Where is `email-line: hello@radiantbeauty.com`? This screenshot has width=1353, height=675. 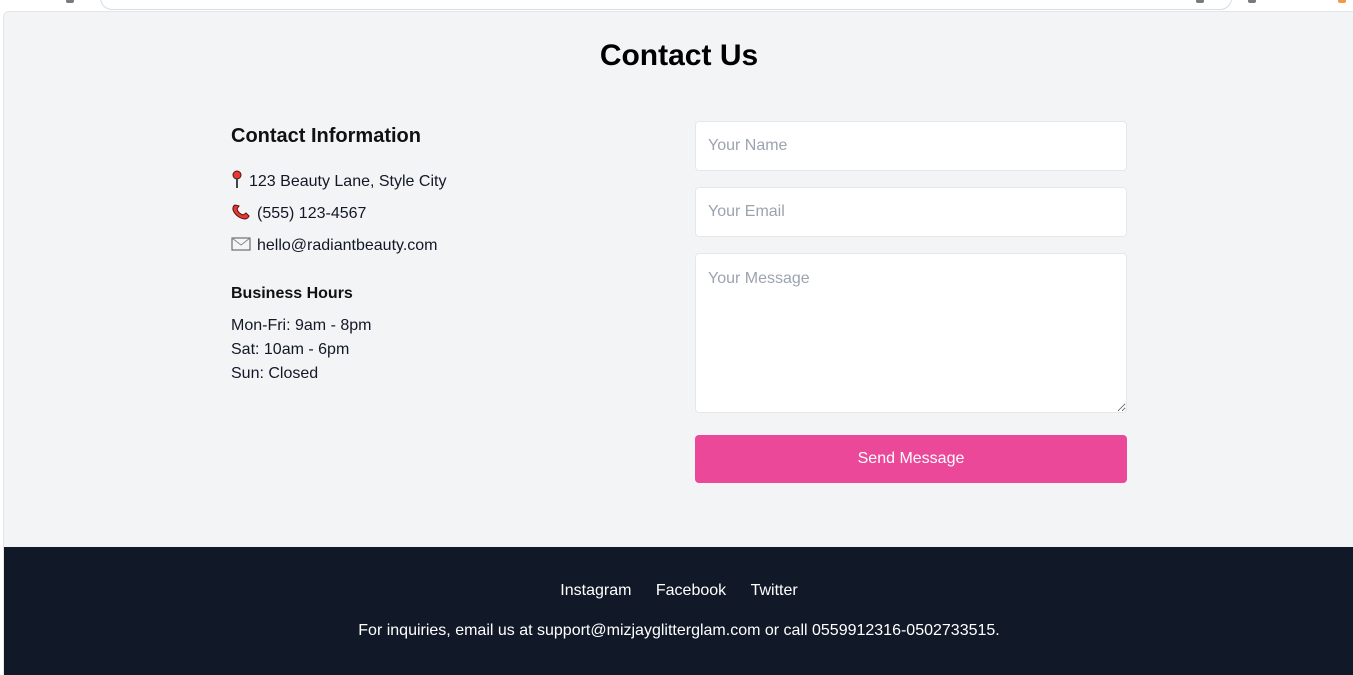 email-line: hello@radiantbeauty.com is located at coordinates (431, 246).